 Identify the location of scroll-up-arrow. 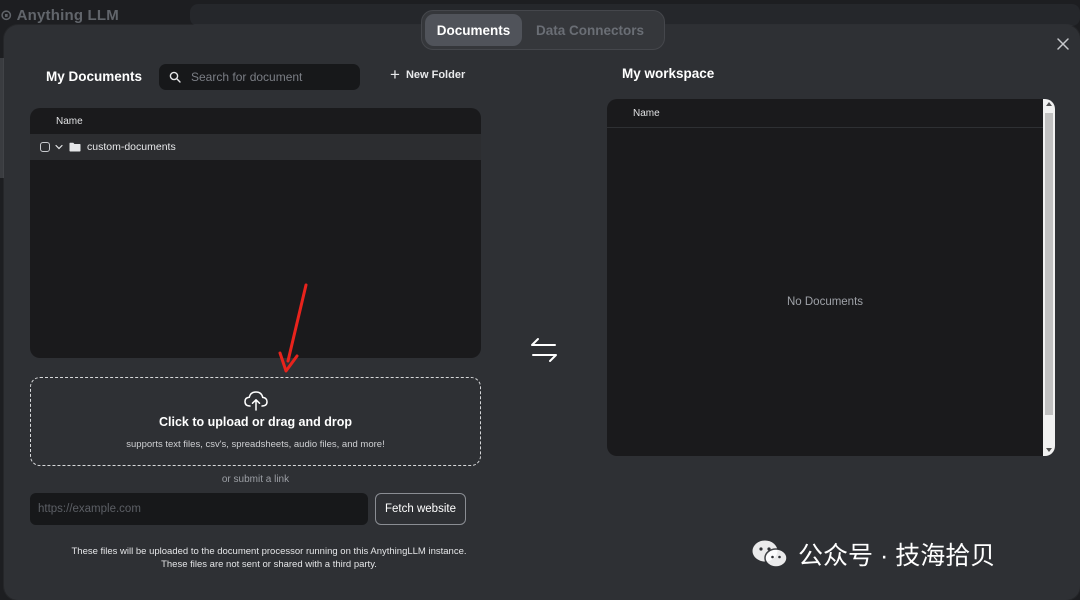
(1049, 104).